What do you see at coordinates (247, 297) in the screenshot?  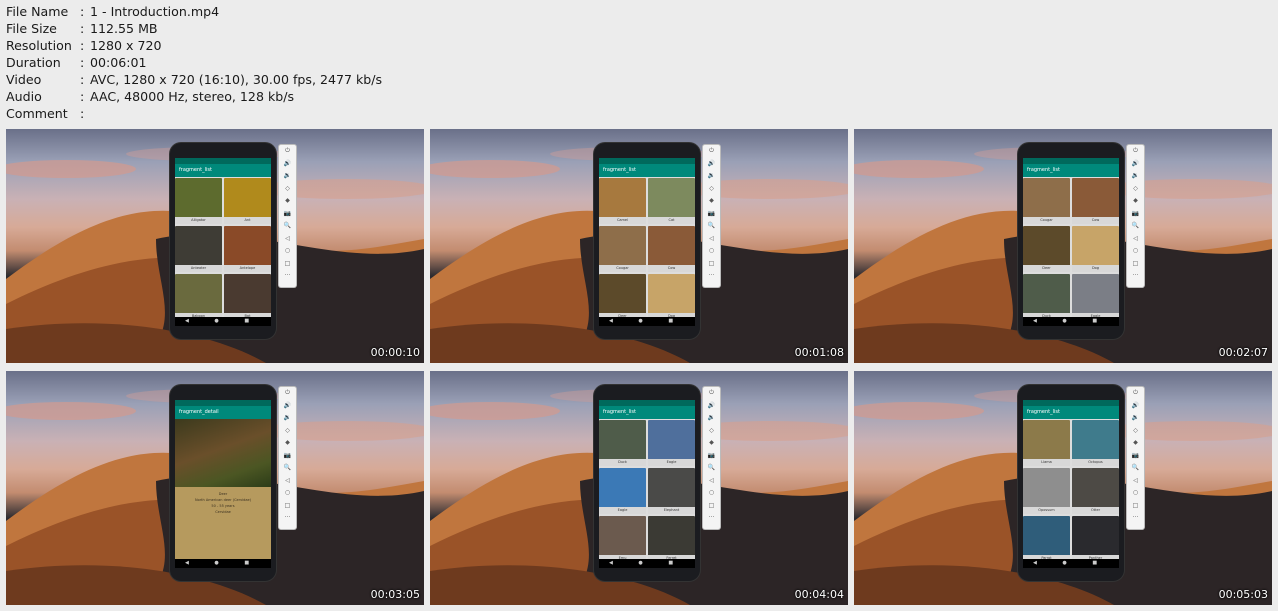 I see `animal-tile: Bat` at bounding box center [247, 297].